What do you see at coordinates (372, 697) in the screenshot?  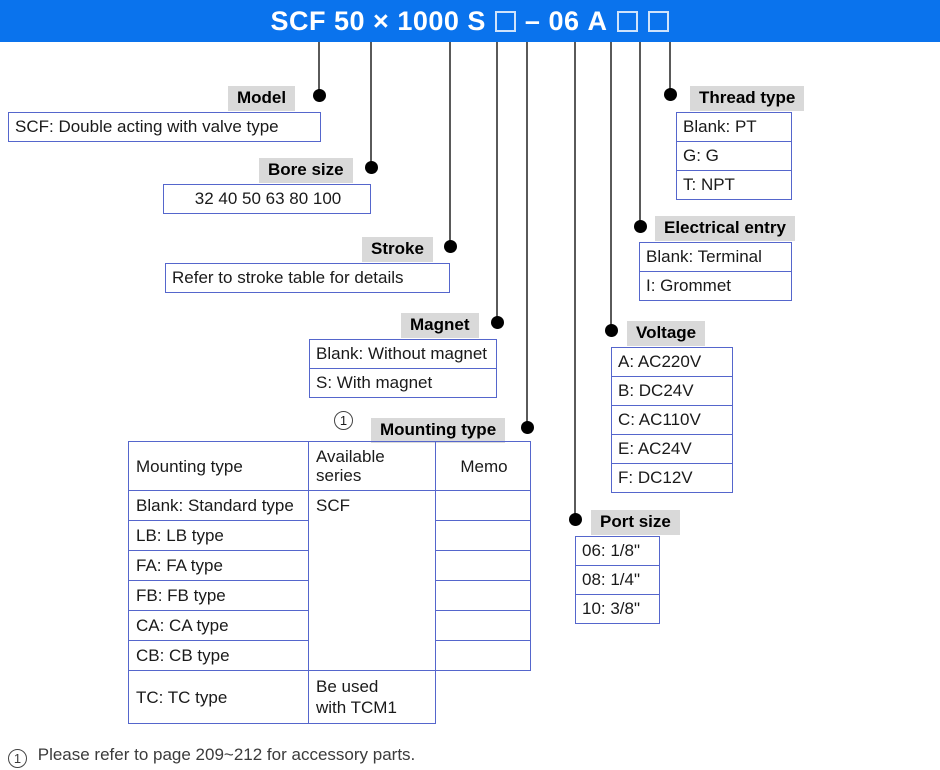 I see `memo-cell: Be used with TCM1` at bounding box center [372, 697].